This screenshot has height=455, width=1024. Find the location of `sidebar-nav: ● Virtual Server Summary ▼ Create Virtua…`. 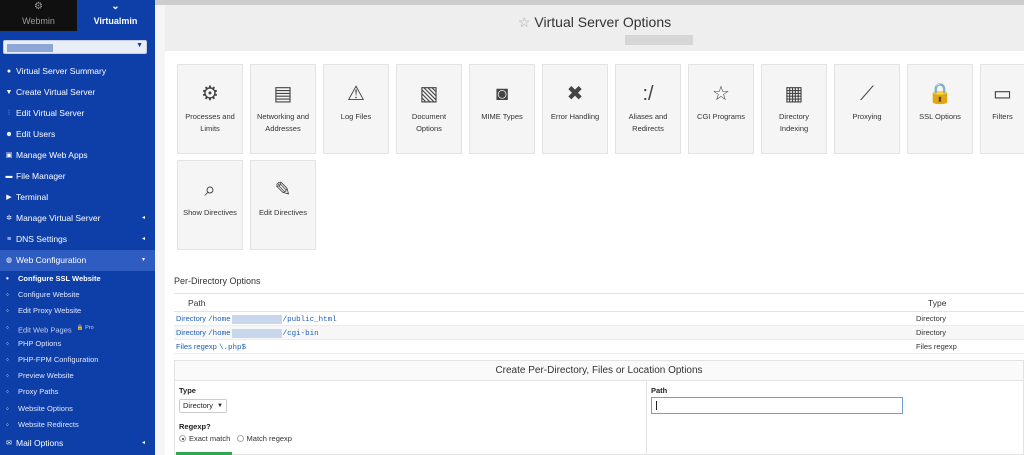

sidebar-nav: ● Virtual Server Summary ▼ Create Virtua… is located at coordinates (77, 257).